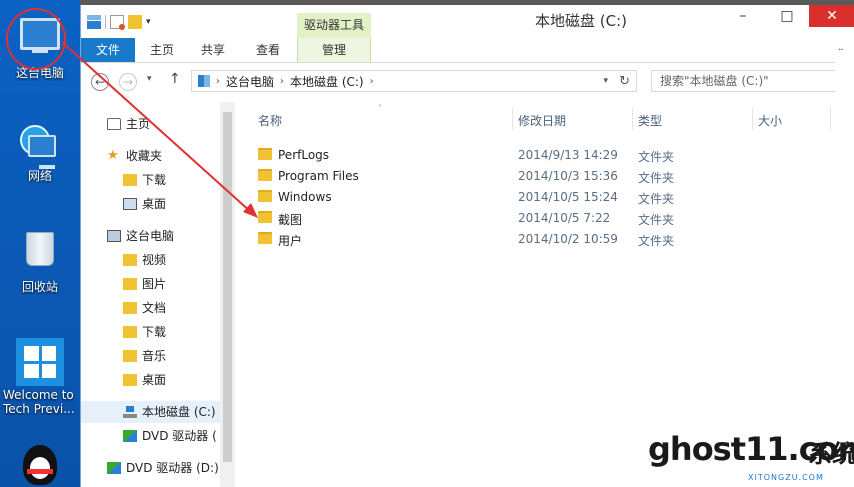 This screenshot has width=854, height=487. What do you see at coordinates (831, 454) in the screenshot?
I see `watermark-tail: 系统族` at bounding box center [831, 454].